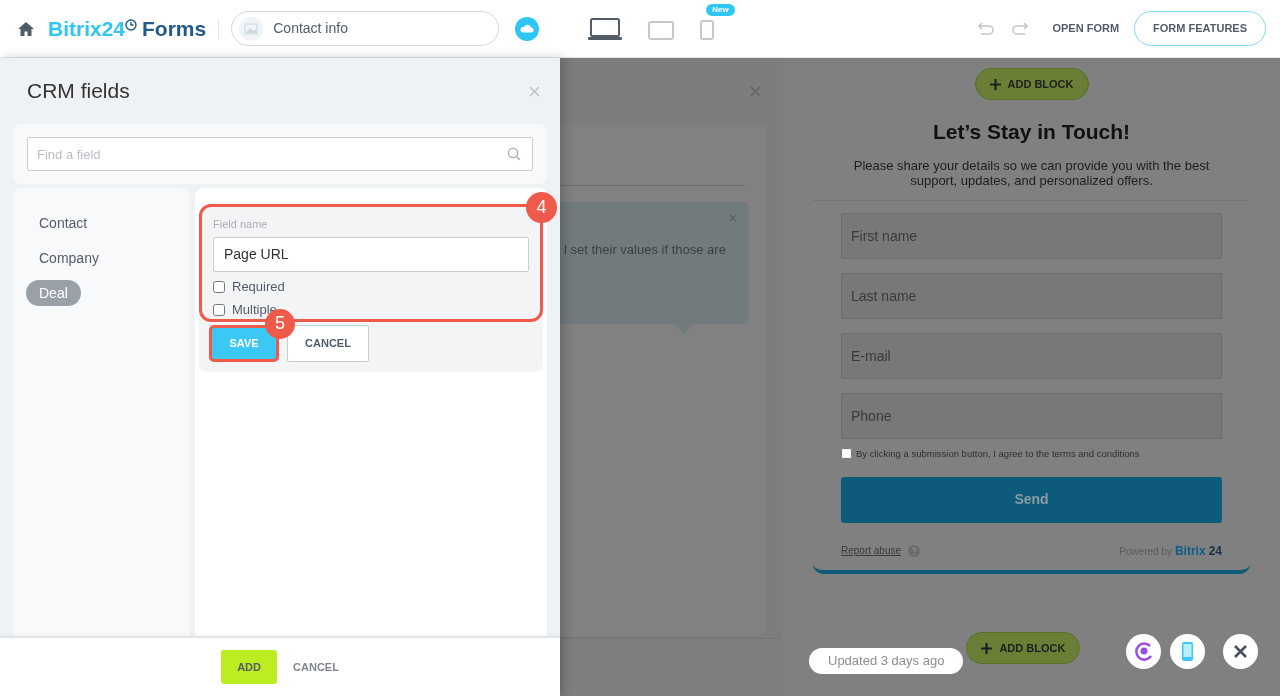 This screenshot has width=1280, height=696. Describe the element at coordinates (249, 667) in the screenshot. I see `add-button: ADD` at that location.